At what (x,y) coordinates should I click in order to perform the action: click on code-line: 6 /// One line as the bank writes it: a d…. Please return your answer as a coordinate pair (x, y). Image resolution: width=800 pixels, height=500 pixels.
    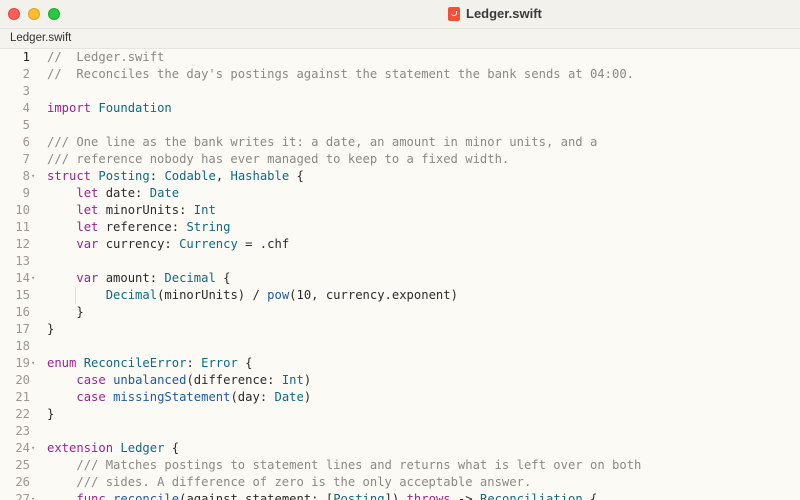
    Looking at the image, I should click on (400, 142).